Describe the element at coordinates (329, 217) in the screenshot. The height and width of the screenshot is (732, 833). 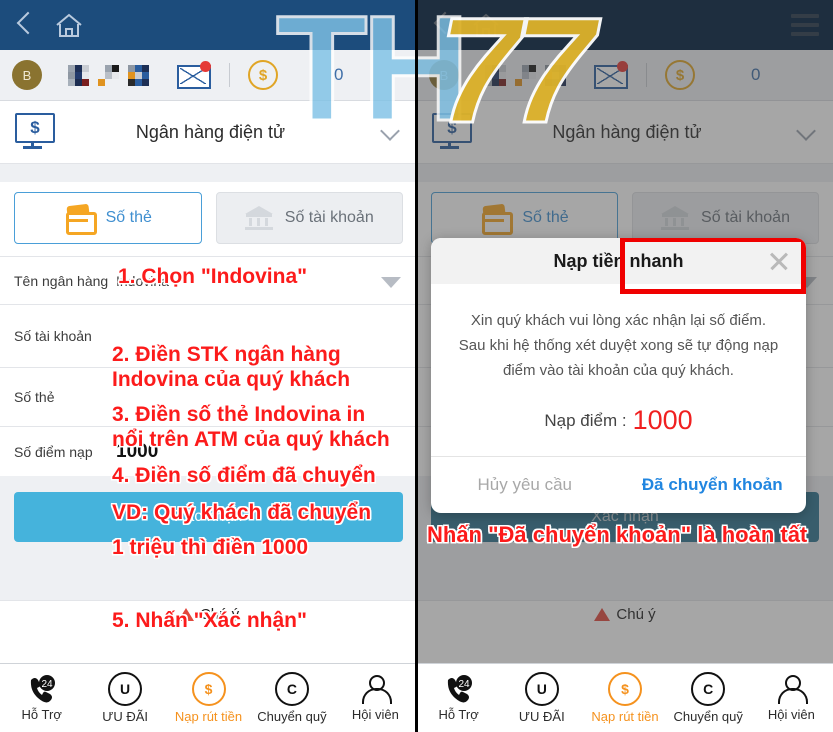
I see `tab-label: Số tài khoản` at that location.